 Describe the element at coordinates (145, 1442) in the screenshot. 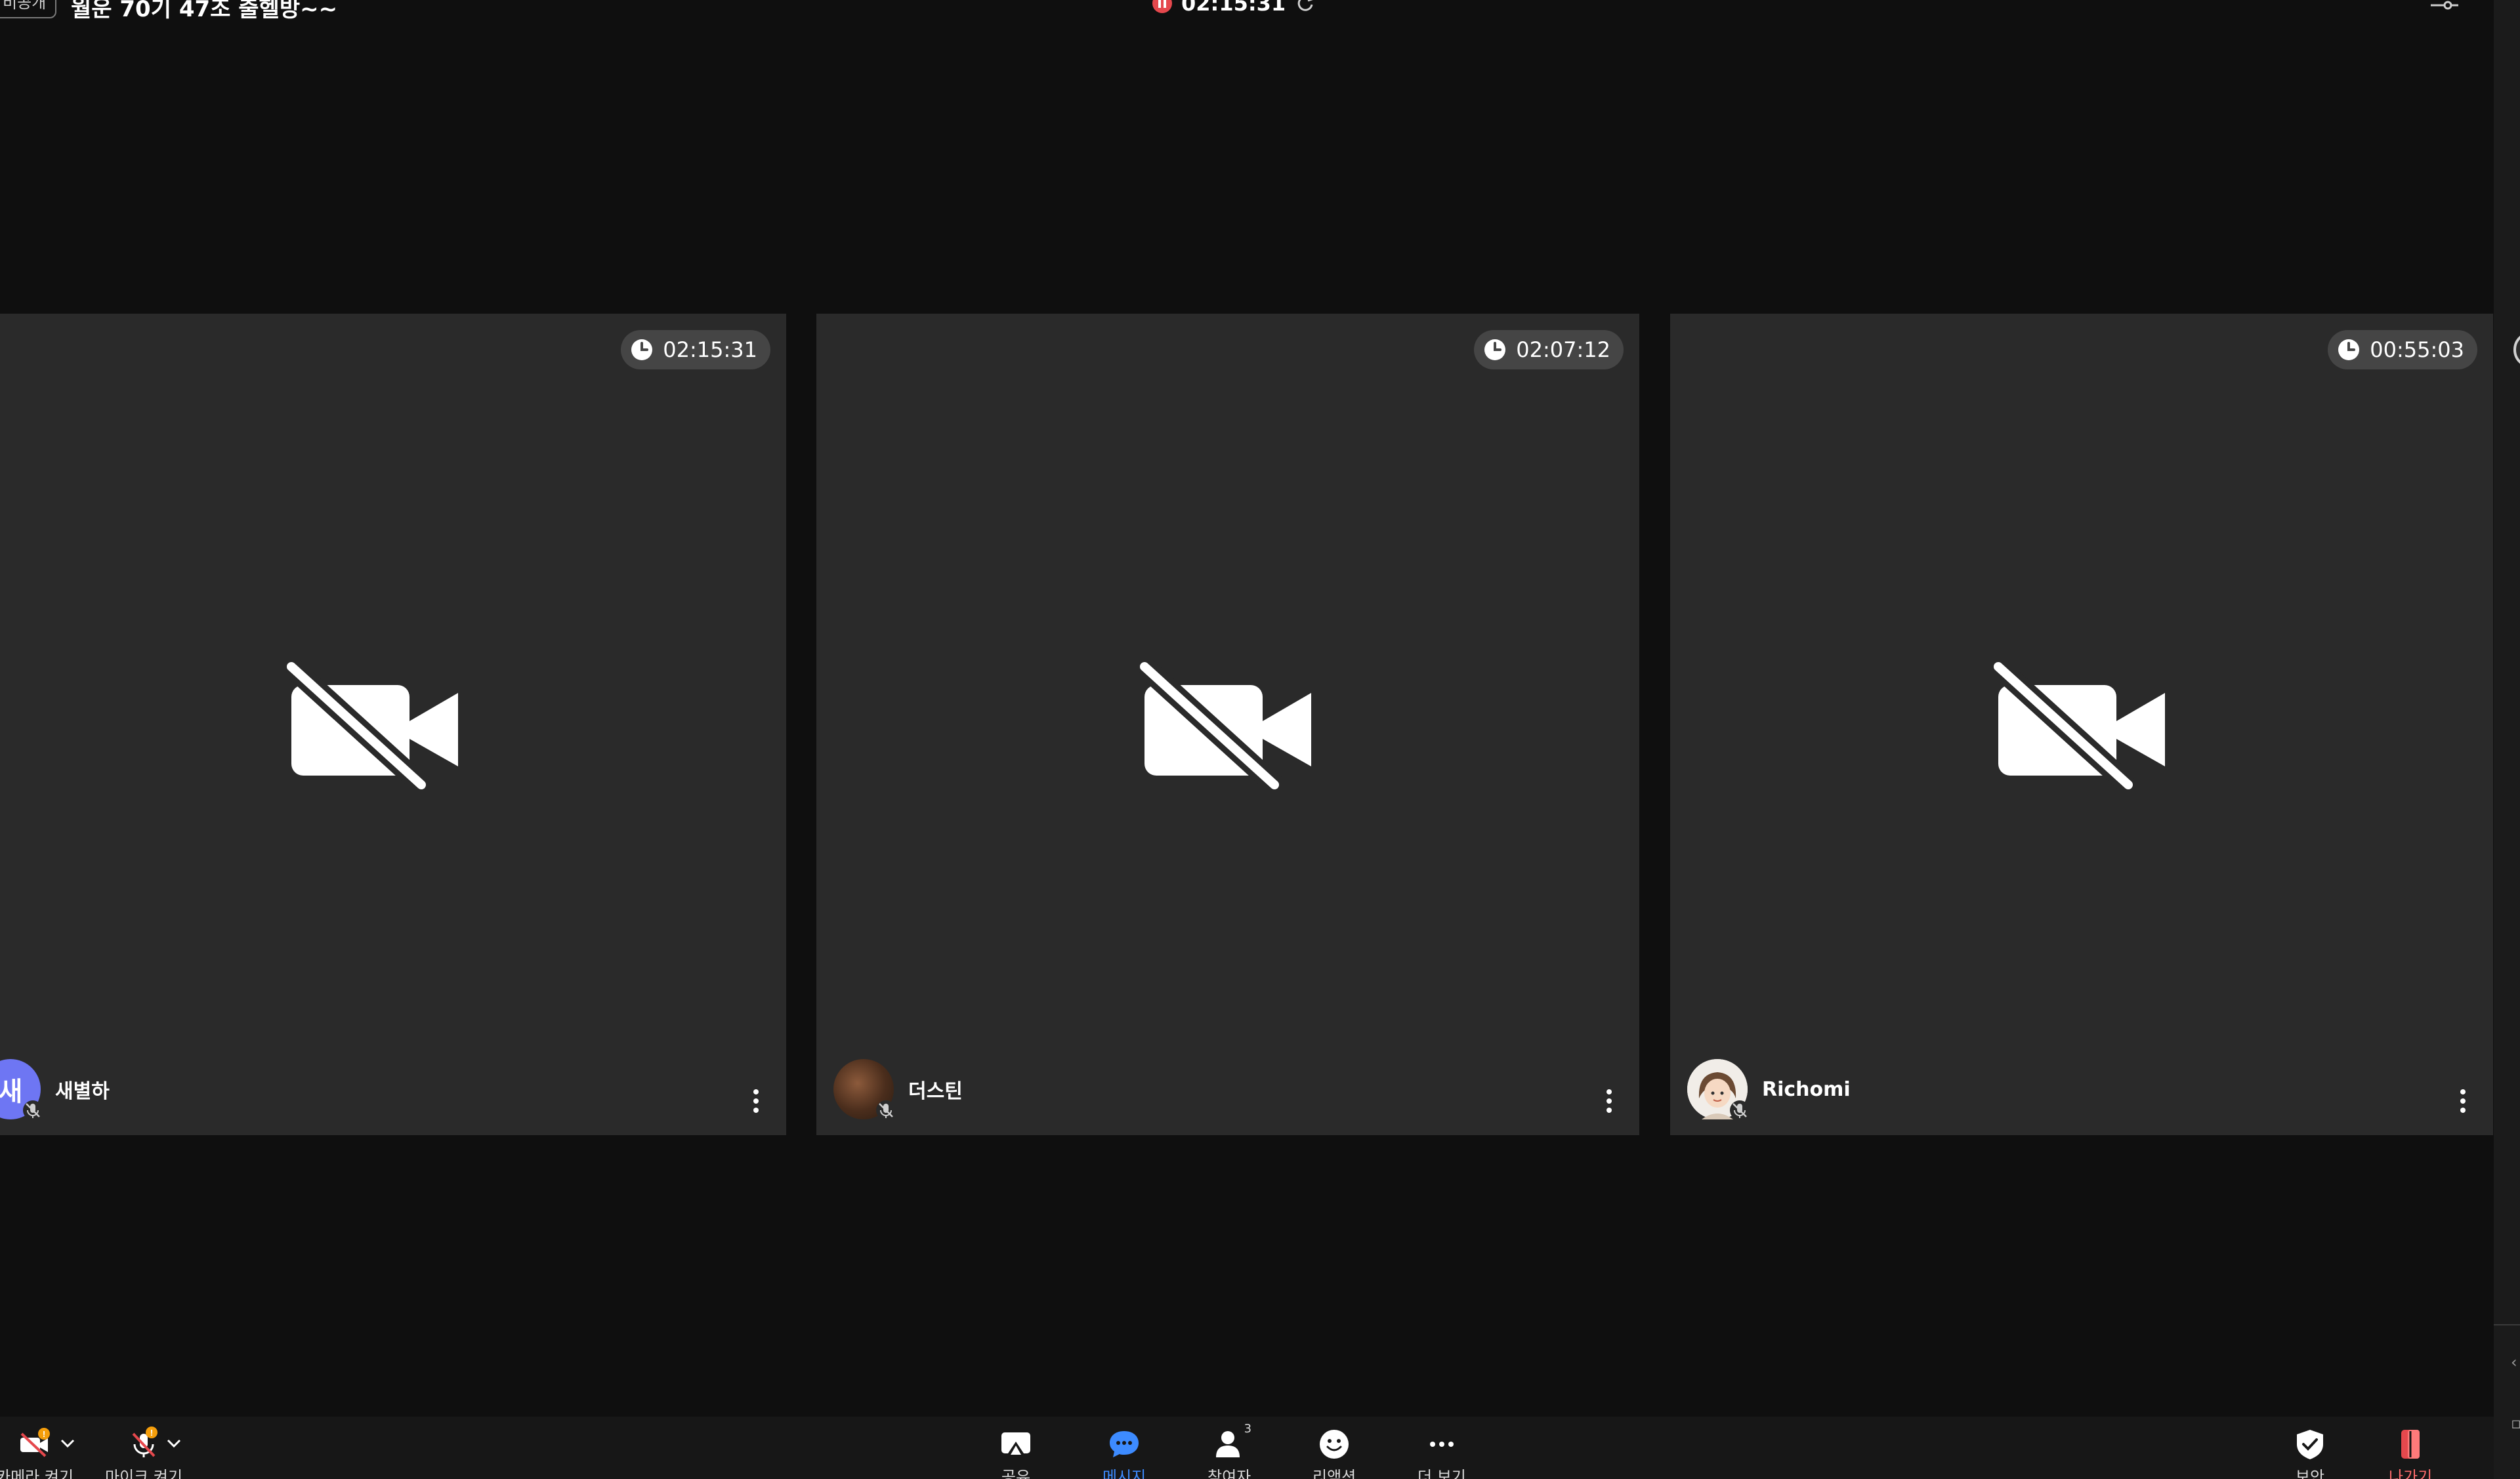

I see `mic-slash-icon: !` at that location.